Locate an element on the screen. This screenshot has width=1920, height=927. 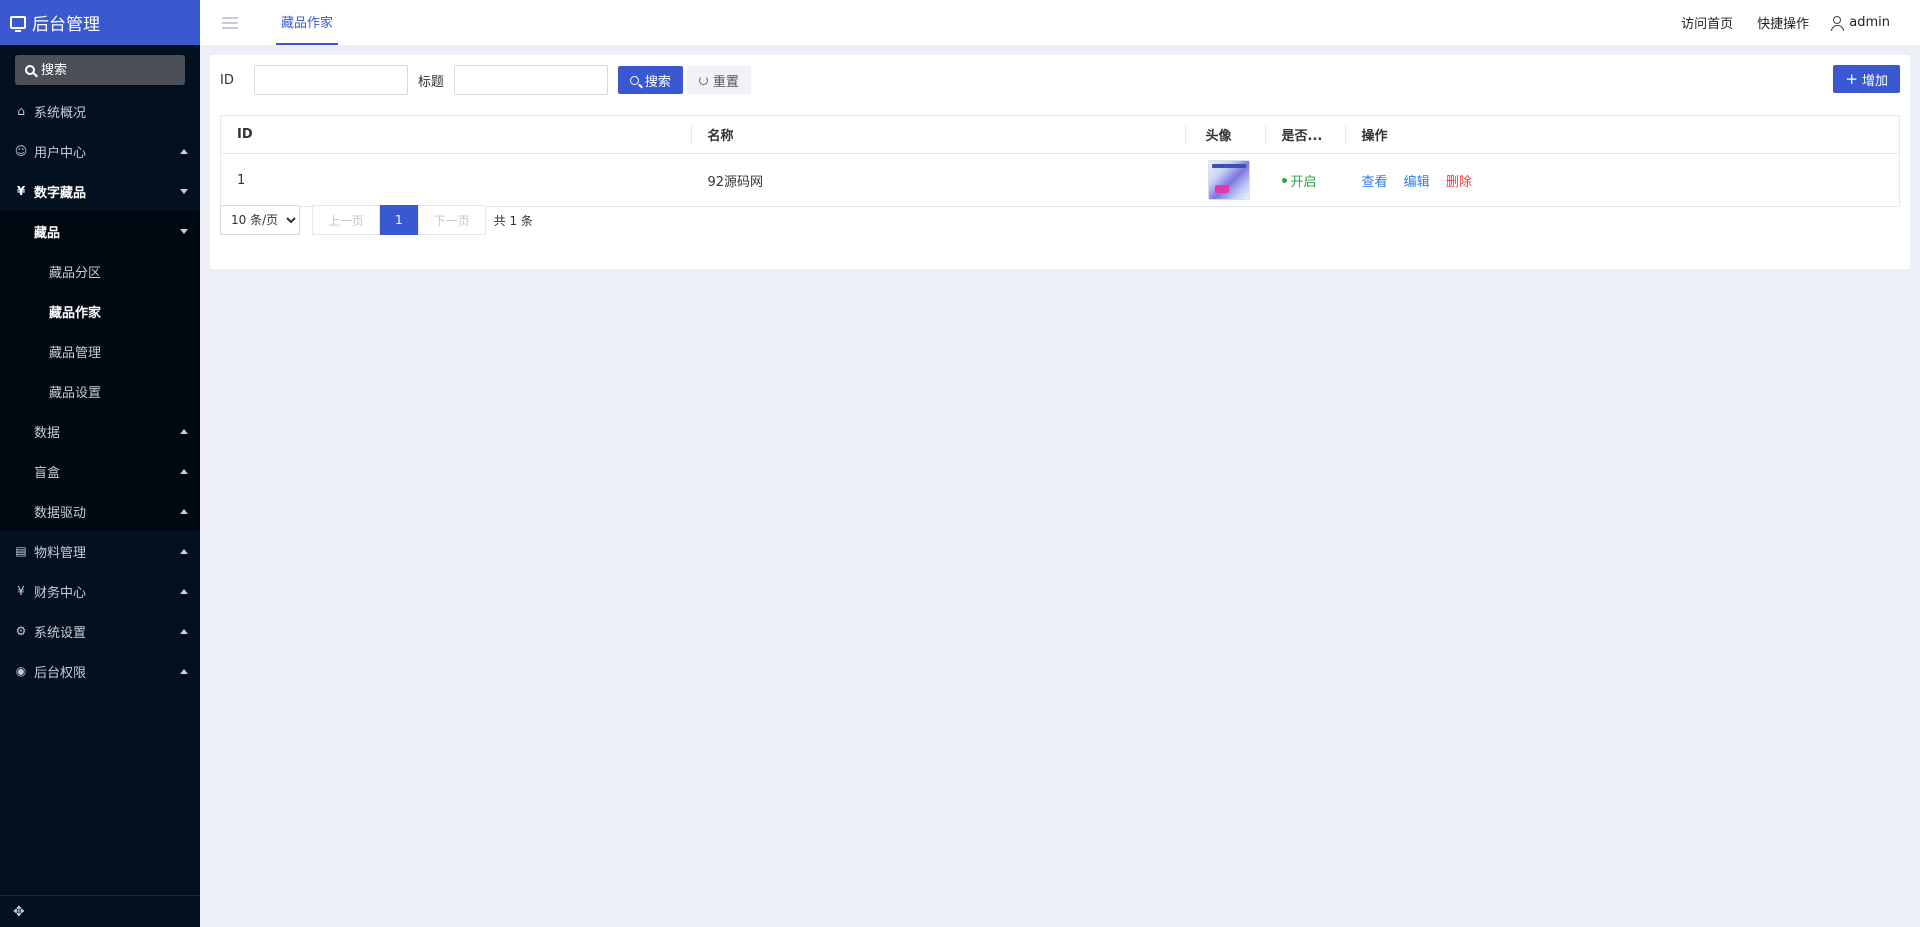
sidebar-item-digital-collections: ¥ 数字藏品 is located at coordinates (100, 191).